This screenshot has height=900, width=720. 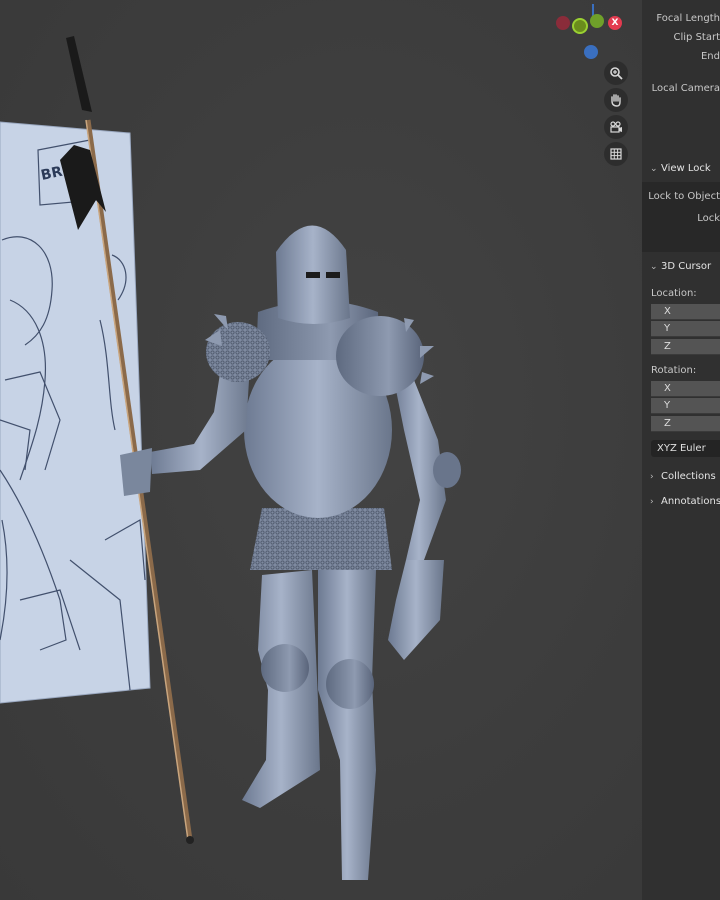 I want to click on location-y-field: Y, so click(x=685, y=329).